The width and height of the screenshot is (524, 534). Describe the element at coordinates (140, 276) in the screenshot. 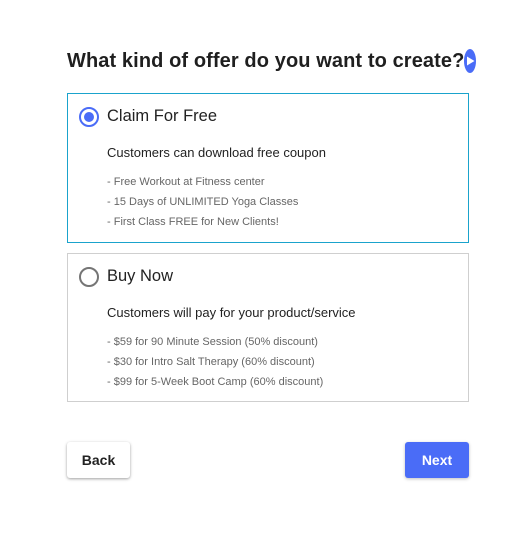

I see `option-label: Buy Now` at that location.